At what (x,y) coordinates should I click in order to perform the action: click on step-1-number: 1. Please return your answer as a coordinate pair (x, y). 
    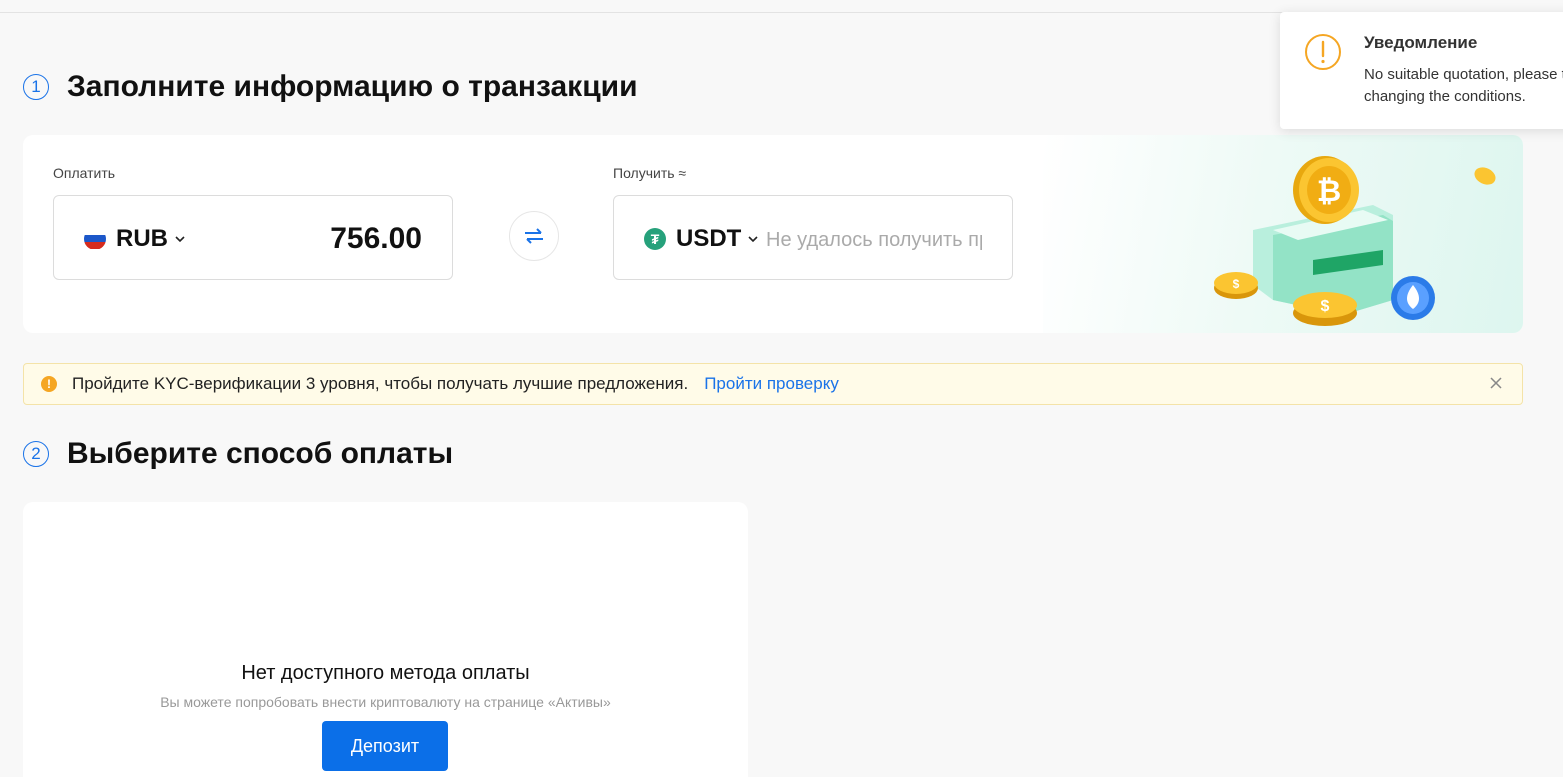
    Looking at the image, I should click on (36, 87).